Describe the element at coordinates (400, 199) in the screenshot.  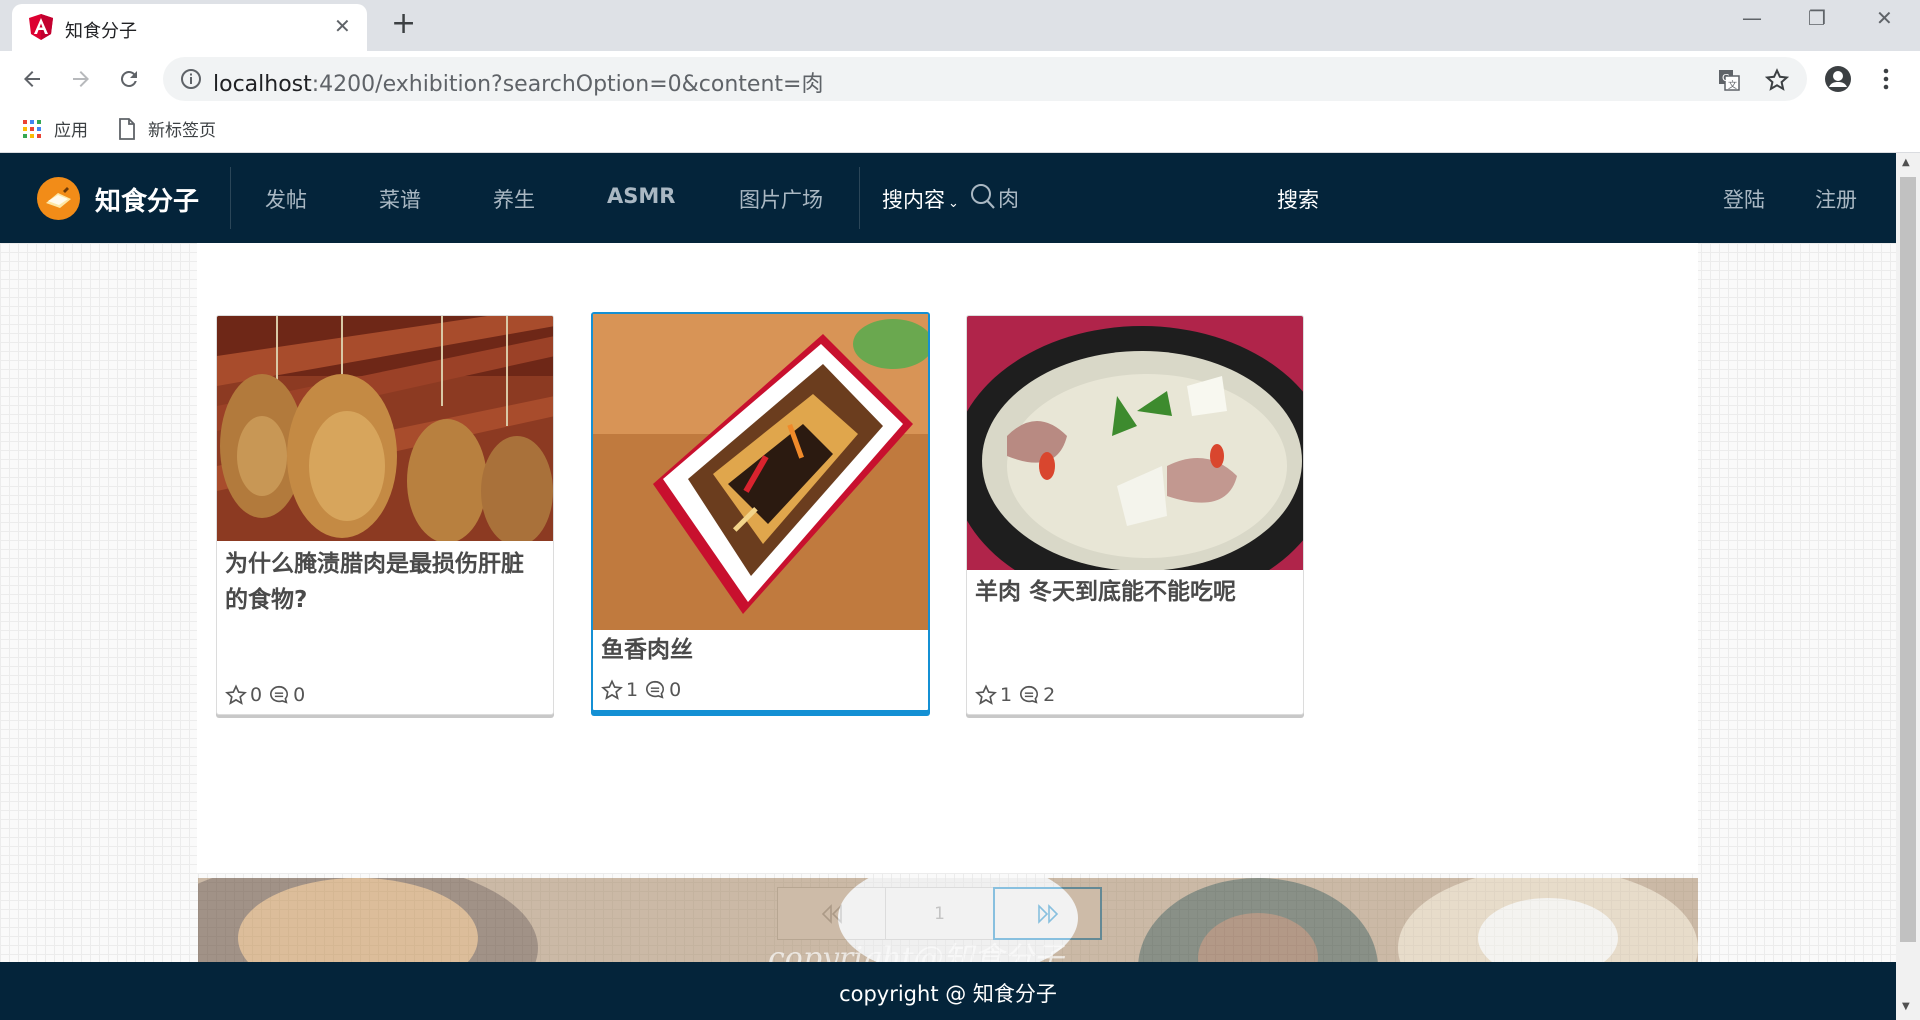
I see `nav-recipes: 菜谱` at that location.